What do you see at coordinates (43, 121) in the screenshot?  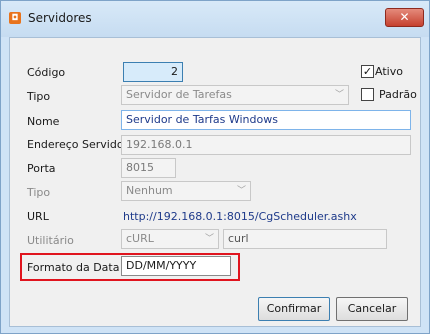 I see `nome-label: Nome` at bounding box center [43, 121].